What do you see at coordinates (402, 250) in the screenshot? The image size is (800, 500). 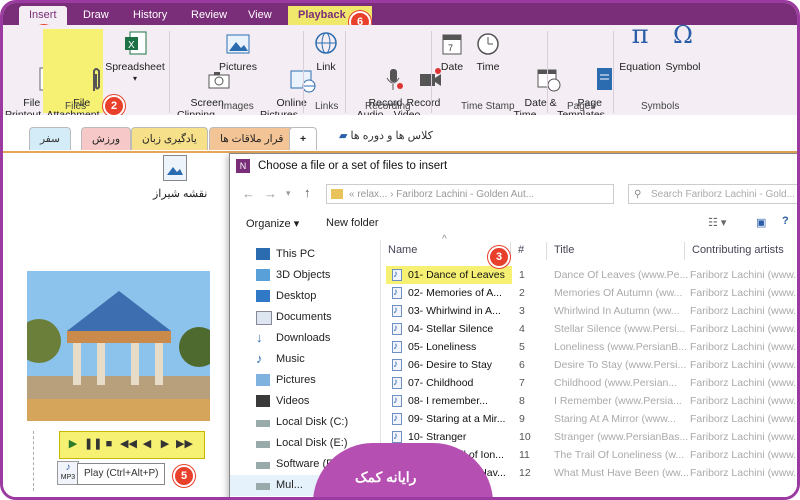 I see `column-header-name: Name` at bounding box center [402, 250].